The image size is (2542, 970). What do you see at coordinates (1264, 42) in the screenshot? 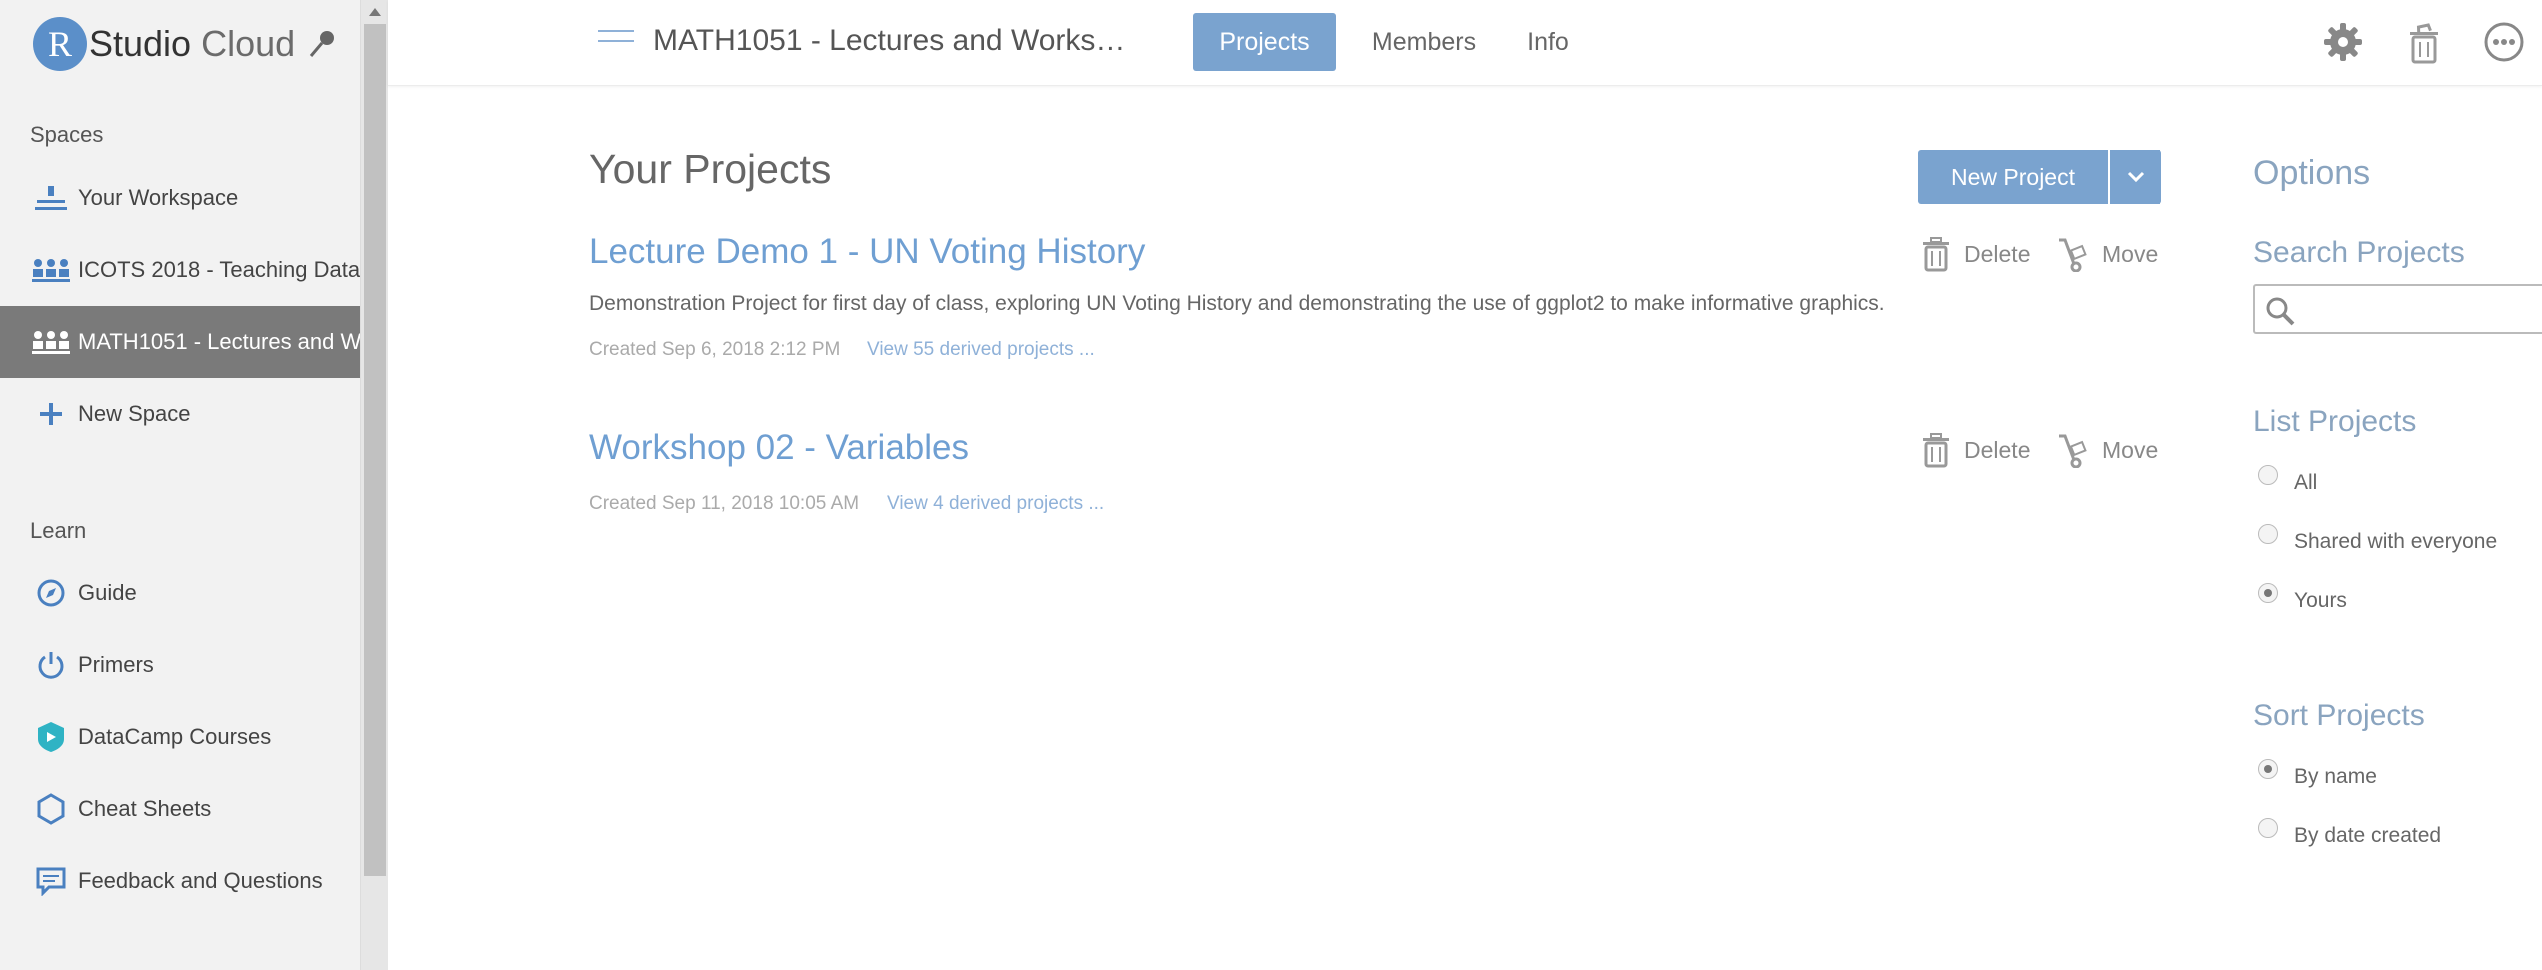
I see `tab-projects: Projects` at bounding box center [1264, 42].